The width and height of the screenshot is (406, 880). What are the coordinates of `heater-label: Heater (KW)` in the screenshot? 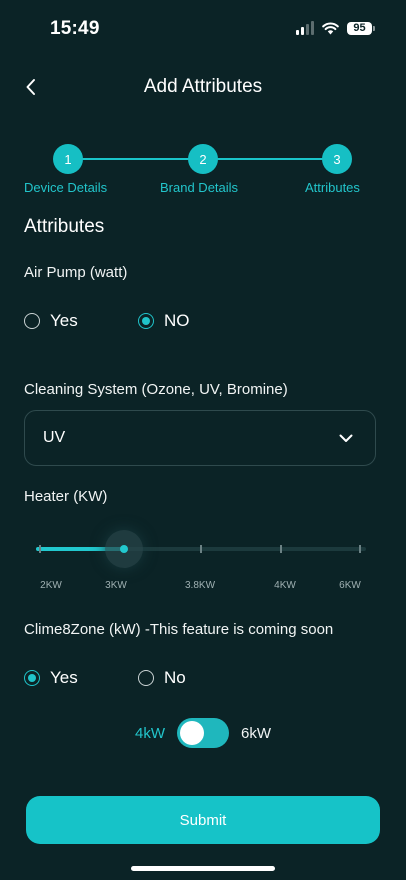 It's located at (66, 496).